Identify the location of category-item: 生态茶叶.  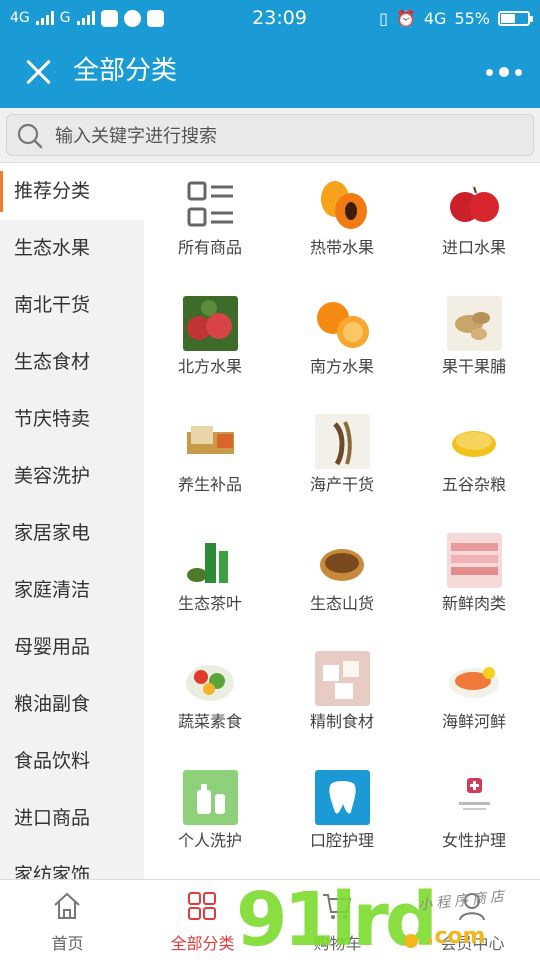
(210, 578).